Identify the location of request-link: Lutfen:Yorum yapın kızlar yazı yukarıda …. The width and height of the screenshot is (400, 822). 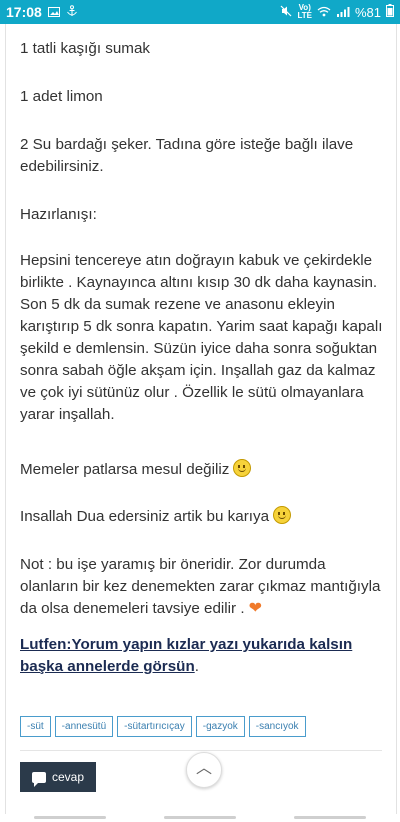
(186, 655).